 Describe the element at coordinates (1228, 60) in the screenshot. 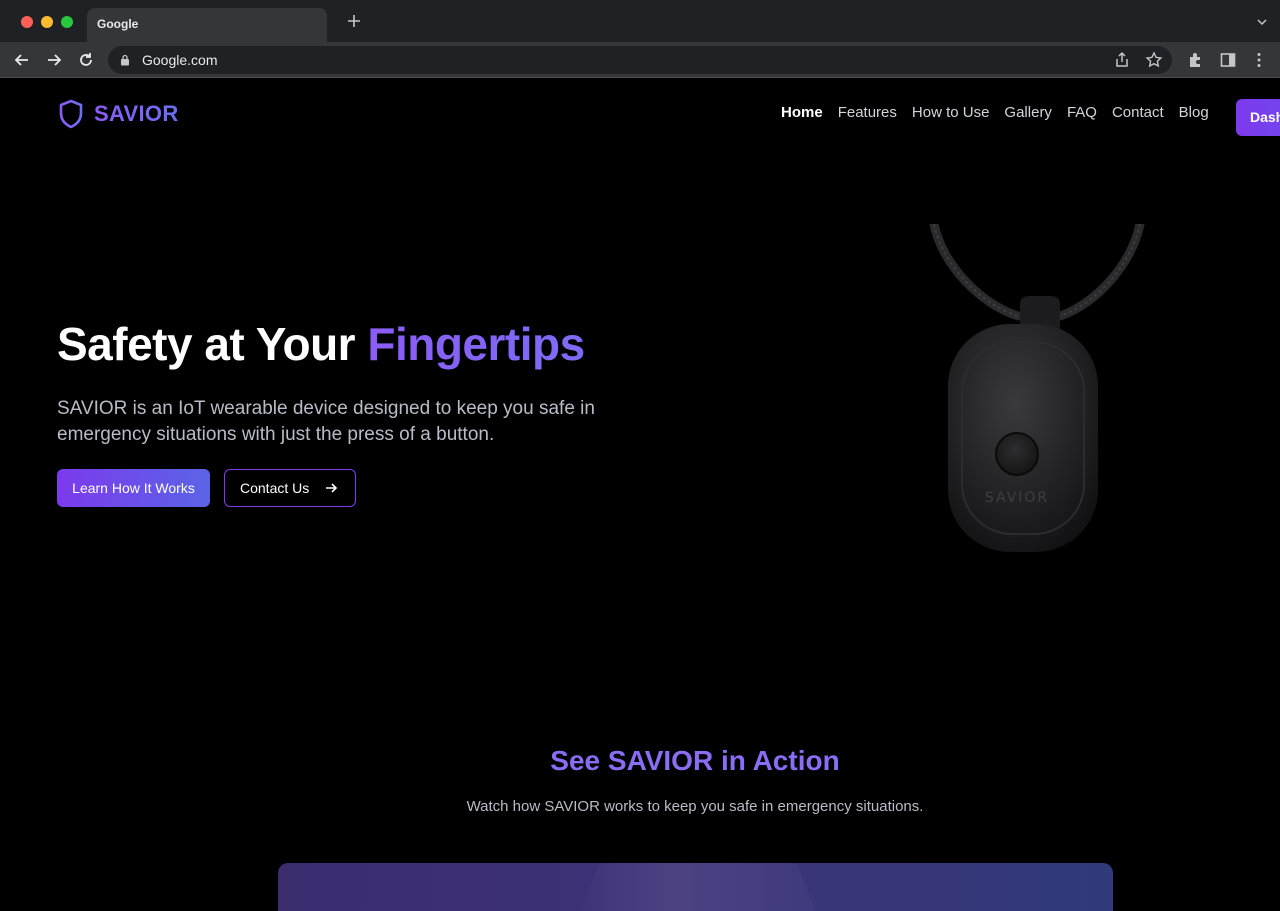

I see `side-panel-icon` at that location.